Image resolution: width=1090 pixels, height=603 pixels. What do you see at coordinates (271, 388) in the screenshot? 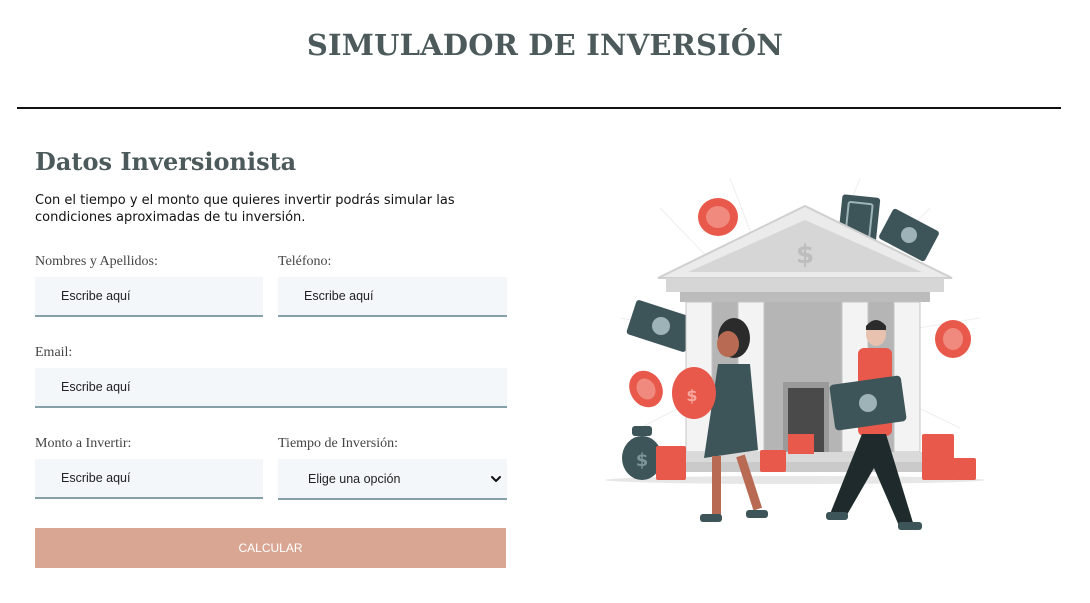
I see `email-input` at bounding box center [271, 388].